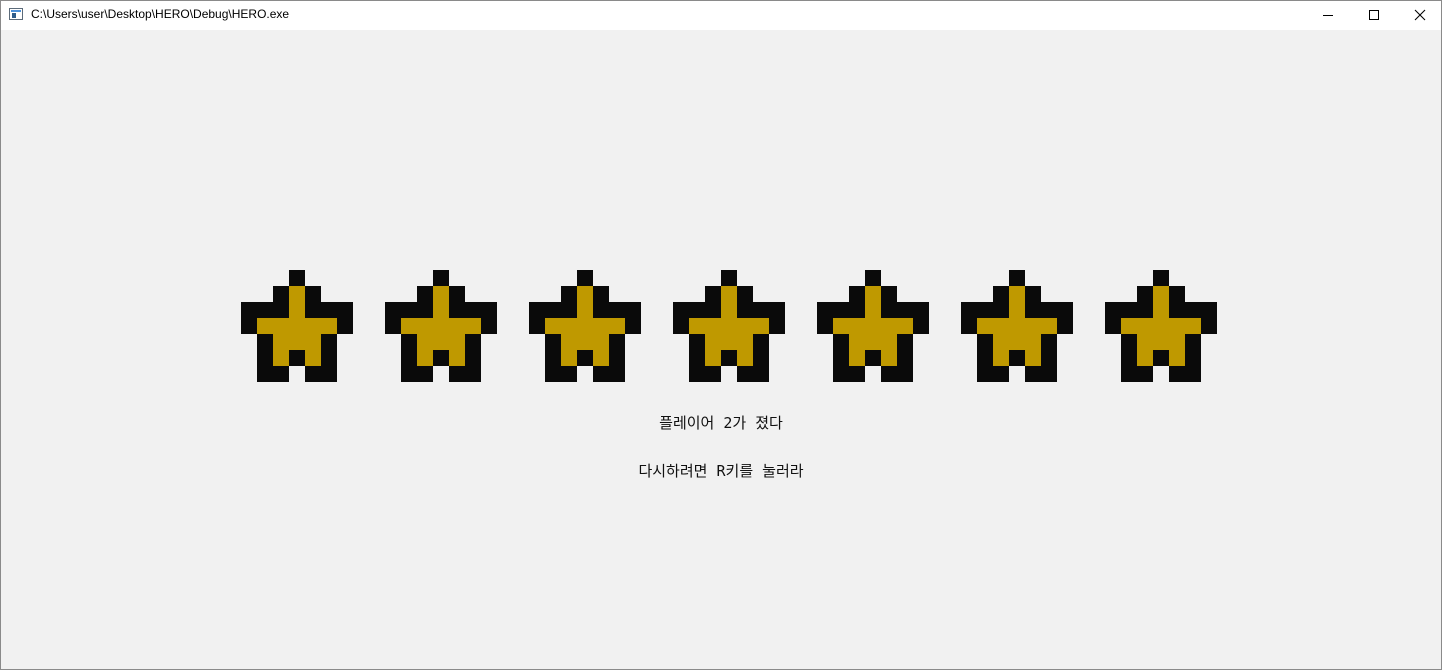  What do you see at coordinates (721, 471) in the screenshot?
I see `restart-instruction: 다시하려면 R키를 눌러라` at bounding box center [721, 471].